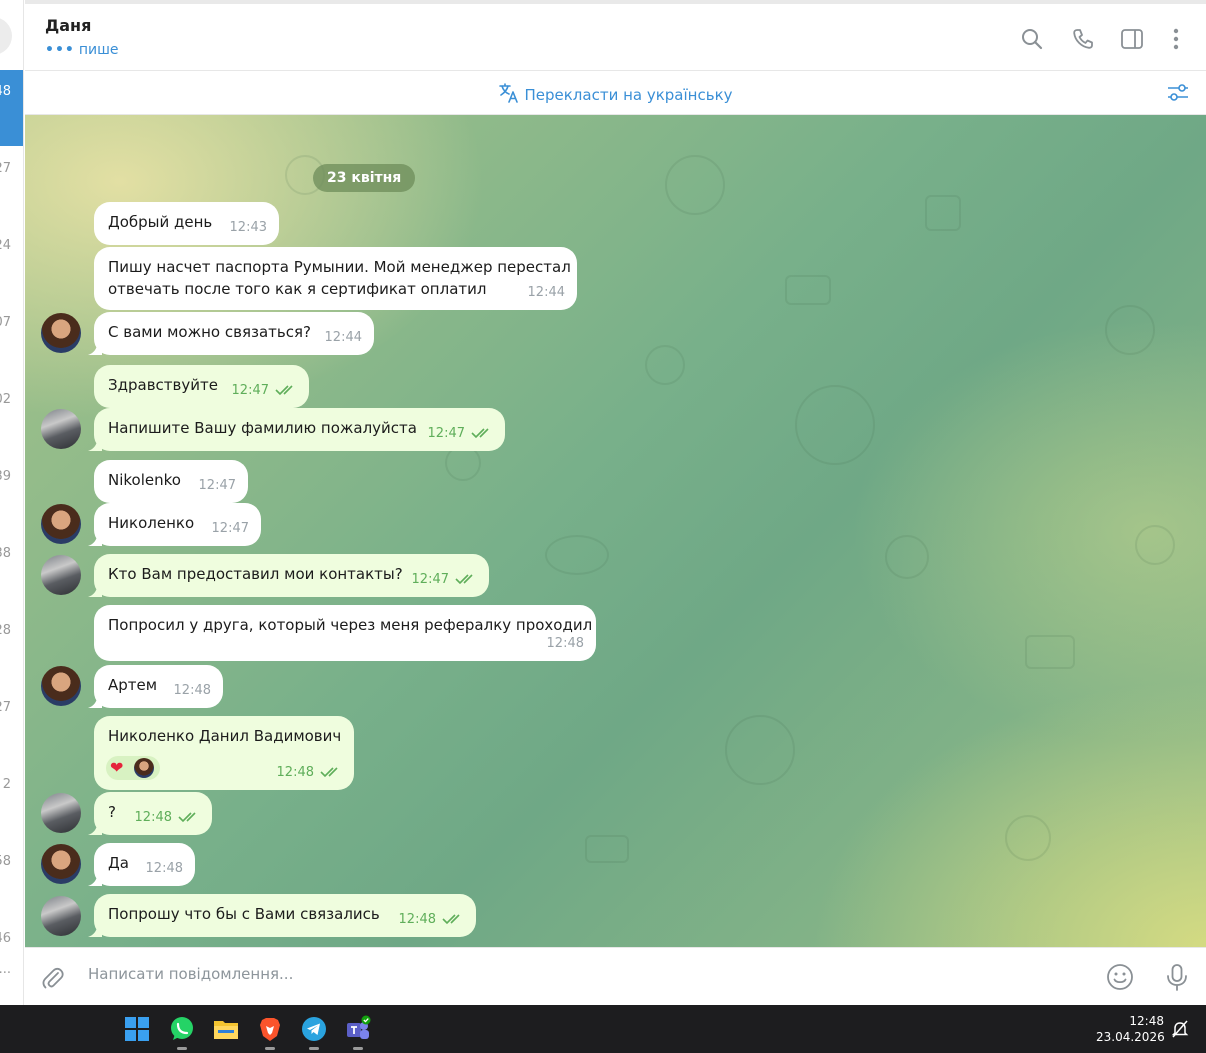  What do you see at coordinates (60, 50) in the screenshot?
I see `typing-dots: •••` at bounding box center [60, 50].